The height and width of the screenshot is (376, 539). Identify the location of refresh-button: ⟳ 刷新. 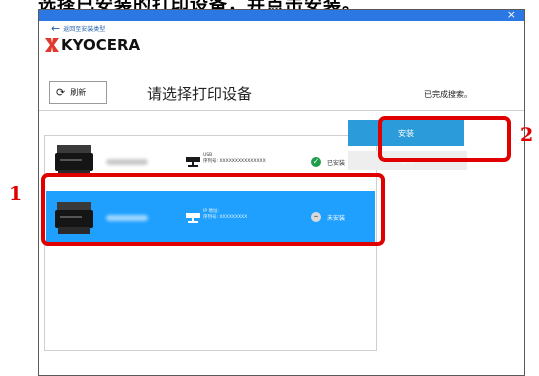
(78, 92).